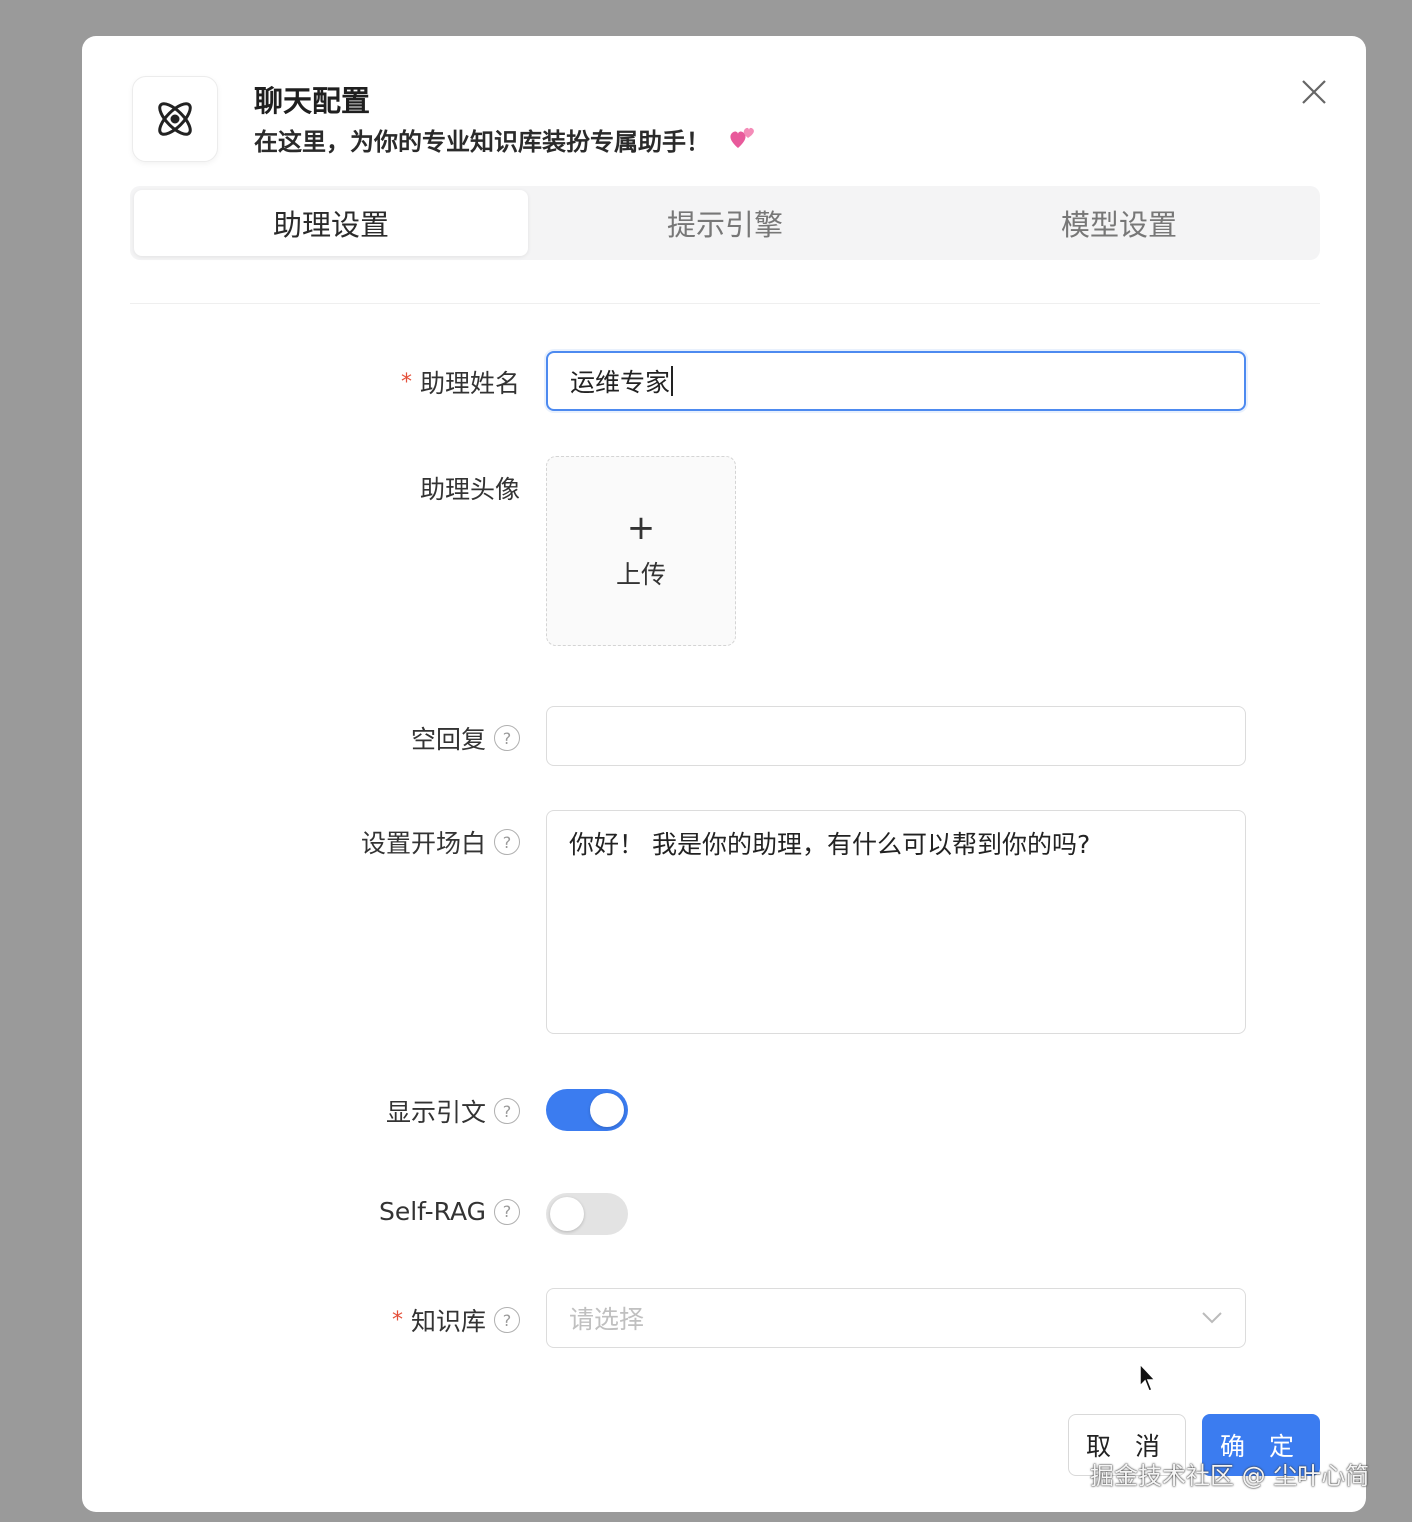  What do you see at coordinates (435, 1112) in the screenshot?
I see `show-citation-label-text: 显示引文` at bounding box center [435, 1112].